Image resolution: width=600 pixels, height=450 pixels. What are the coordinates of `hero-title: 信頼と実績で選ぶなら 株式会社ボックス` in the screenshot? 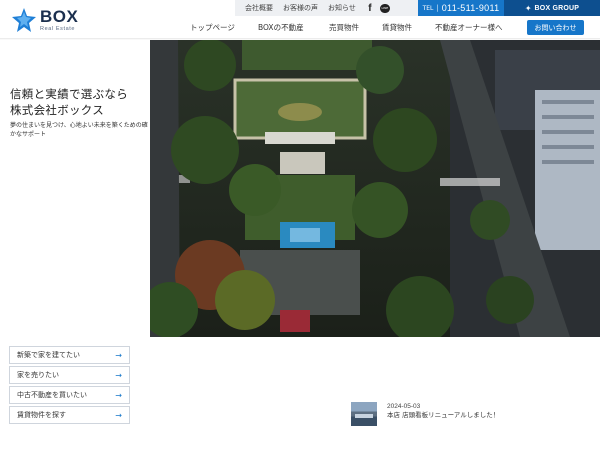 It's located at (69, 102).